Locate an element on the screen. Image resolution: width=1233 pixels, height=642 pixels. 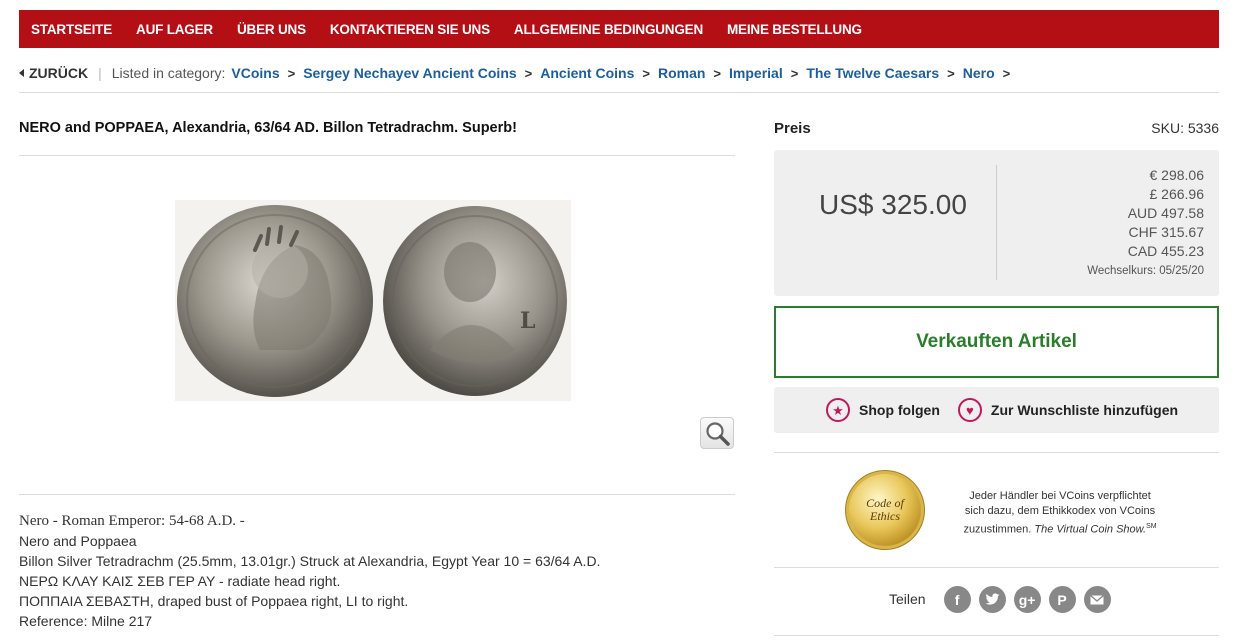
nav-bedingungen: ALLGEMEINE BEDINGUNGEN is located at coordinates (608, 29).